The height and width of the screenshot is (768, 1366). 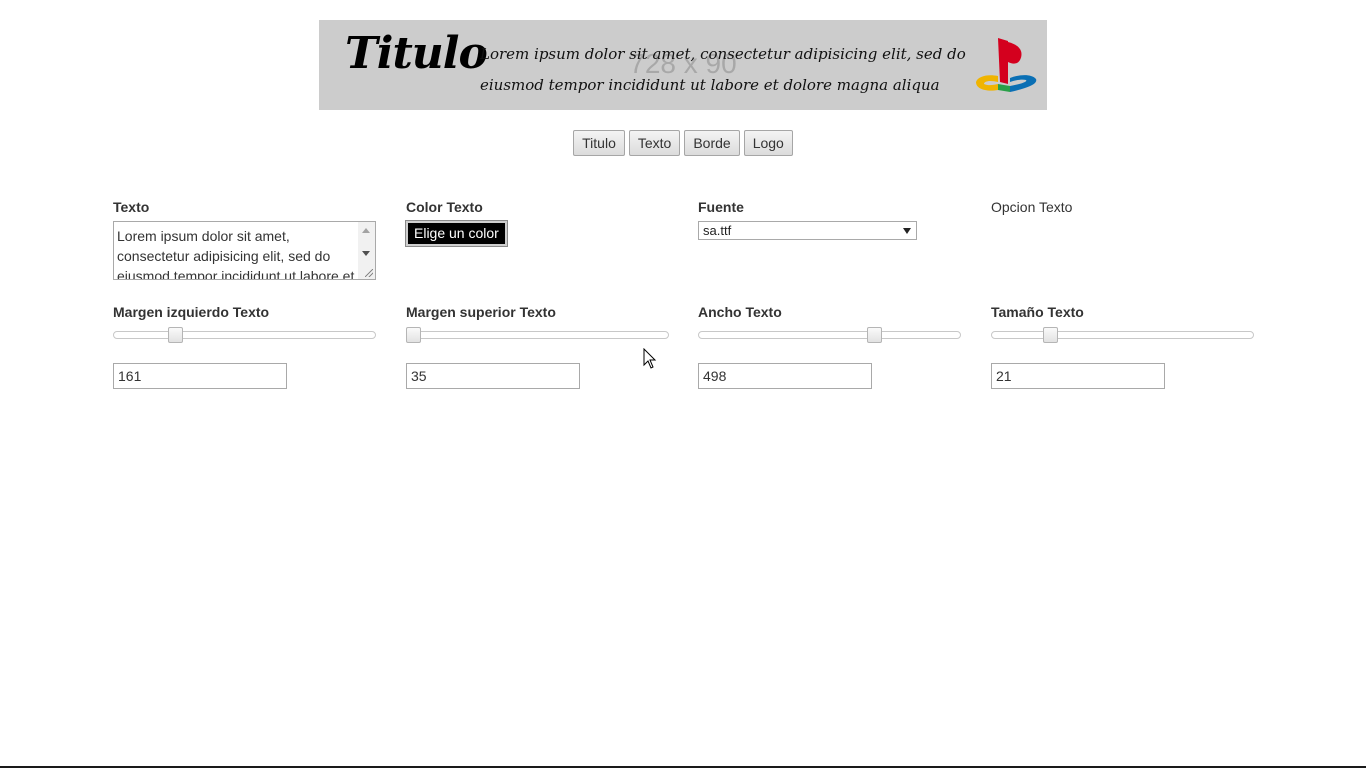 What do you see at coordinates (829, 219) in the screenshot?
I see `fuente-group: Fuente sa.ttf` at bounding box center [829, 219].